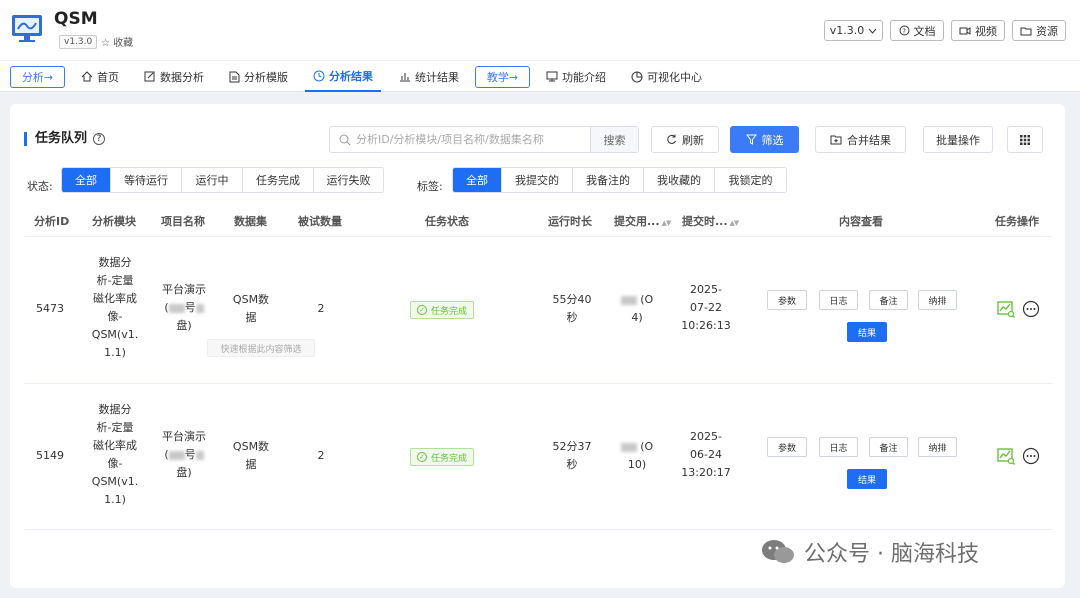  What do you see at coordinates (115, 316) in the screenshot?
I see `line: 像-` at bounding box center [115, 316].